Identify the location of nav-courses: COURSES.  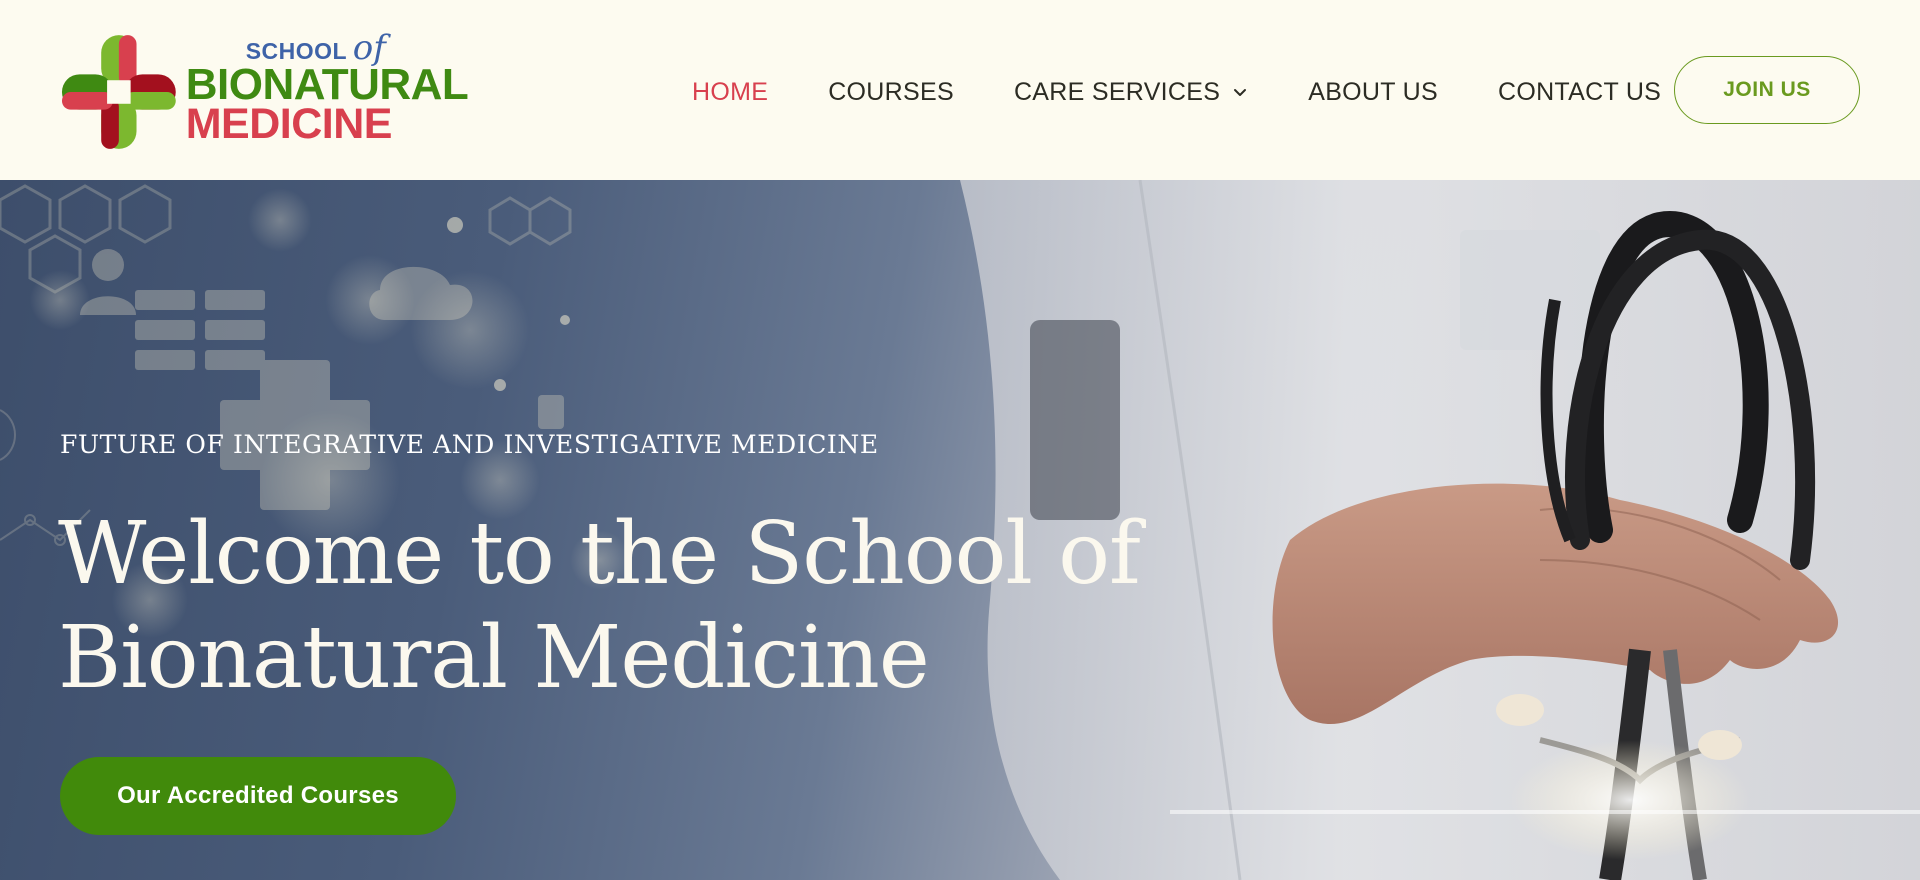
(891, 92).